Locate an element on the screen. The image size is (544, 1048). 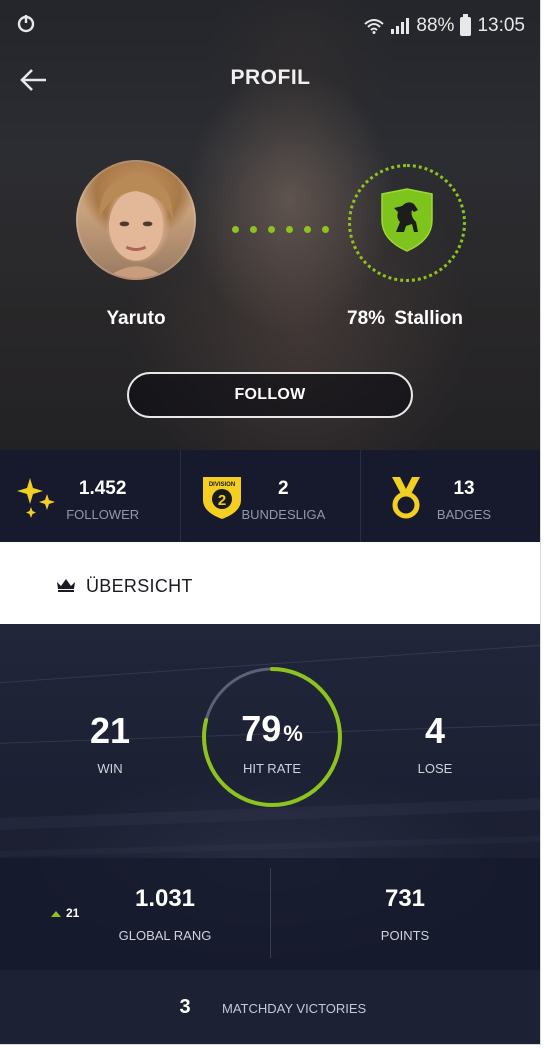
stat-badges: 13 BADGES is located at coordinates (450, 496).